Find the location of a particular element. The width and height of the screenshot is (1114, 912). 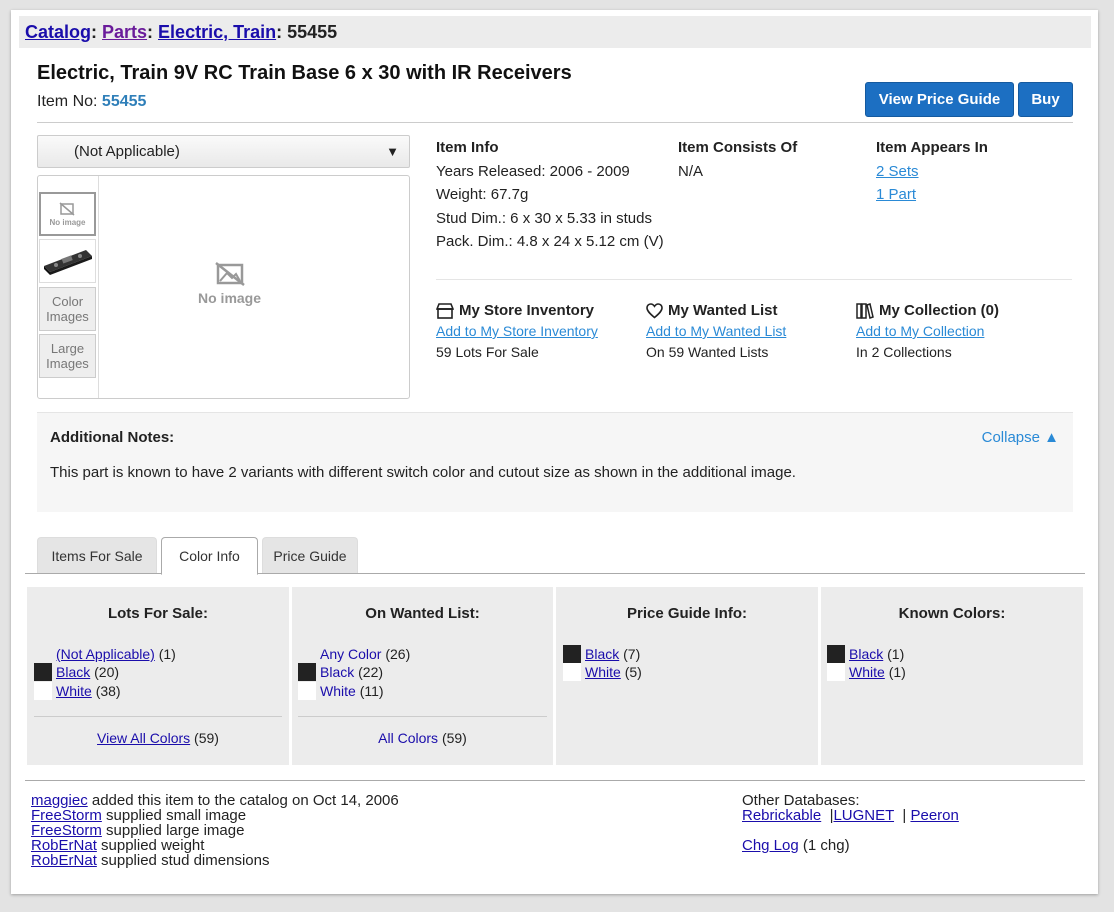

appears-sets-link: 2 Sets is located at coordinates (897, 171).